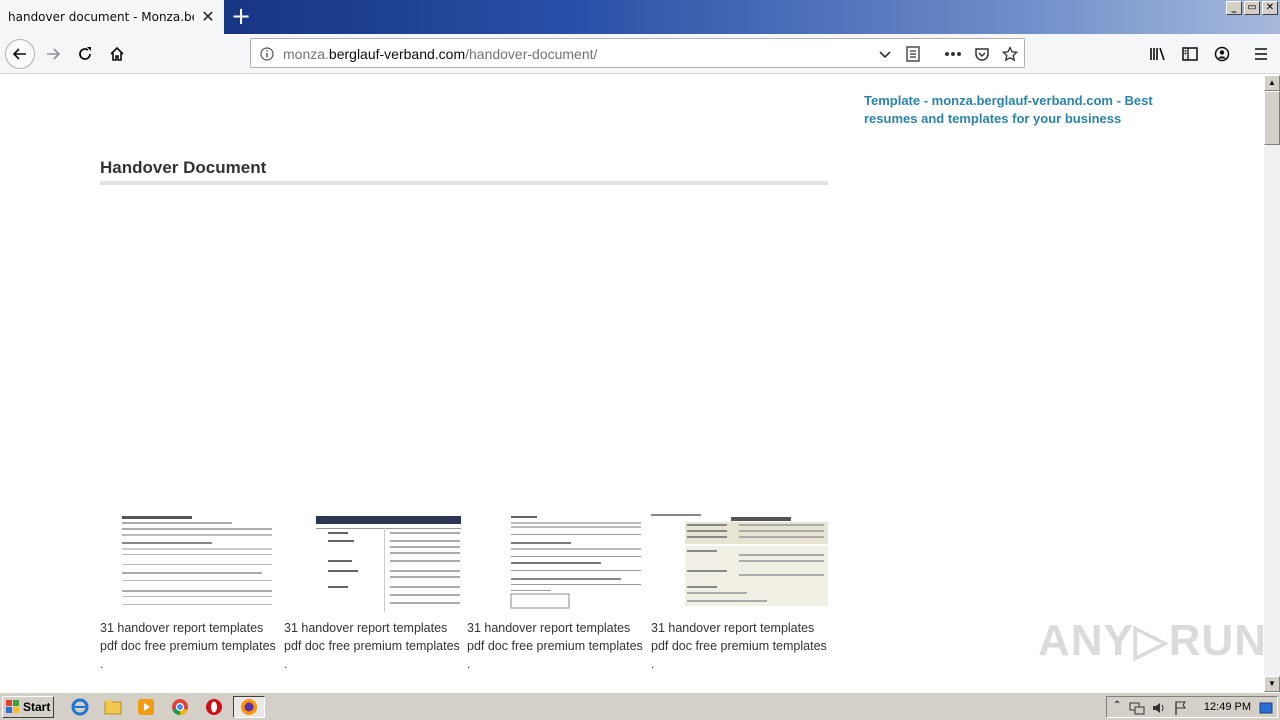  I want to click on forward-button, so click(53, 54).